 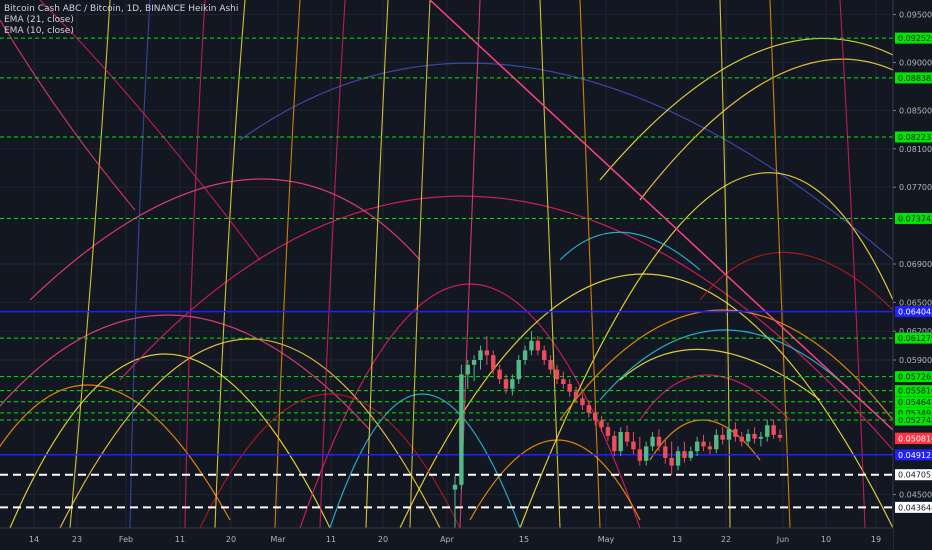 What do you see at coordinates (915, 187) in the screenshot?
I see `price-tick-label: 0.077000` at bounding box center [915, 187].